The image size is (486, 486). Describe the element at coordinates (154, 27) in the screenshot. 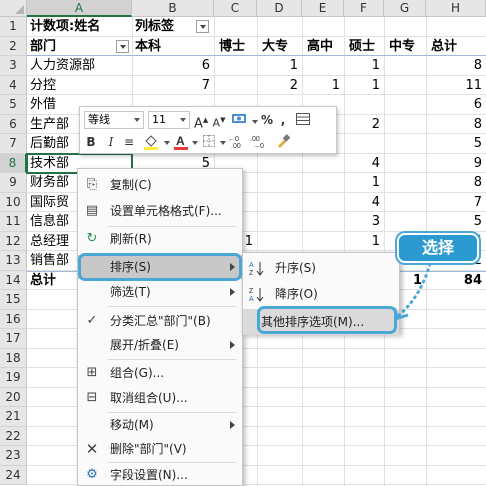

I see `pivot-column-label: 列标签` at that location.